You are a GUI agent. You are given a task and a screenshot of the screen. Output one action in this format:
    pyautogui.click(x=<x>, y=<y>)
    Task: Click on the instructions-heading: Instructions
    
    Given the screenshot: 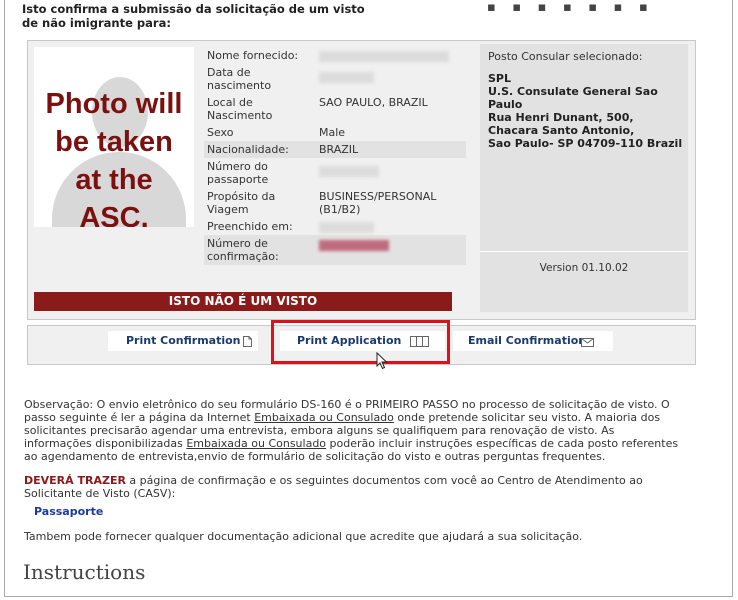 What is the action you would take?
    pyautogui.click(x=84, y=572)
    